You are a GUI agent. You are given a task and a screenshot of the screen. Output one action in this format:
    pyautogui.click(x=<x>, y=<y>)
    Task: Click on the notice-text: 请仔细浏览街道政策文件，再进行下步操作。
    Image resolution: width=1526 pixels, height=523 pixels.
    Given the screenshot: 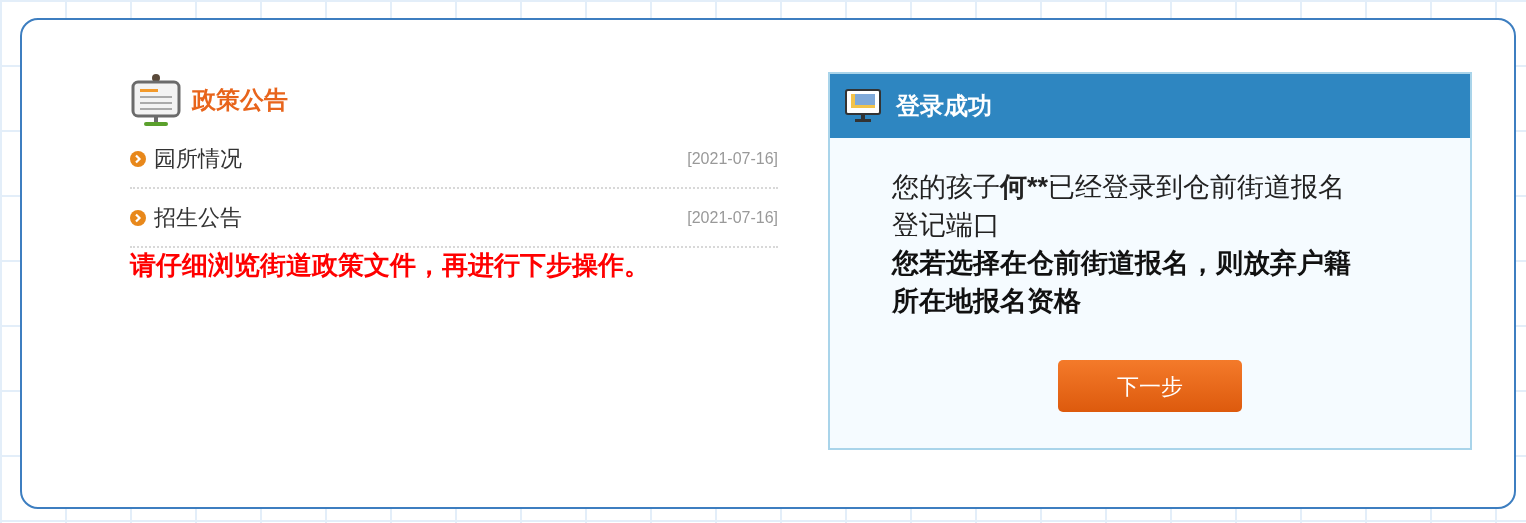 What is the action you would take?
    pyautogui.click(x=390, y=265)
    